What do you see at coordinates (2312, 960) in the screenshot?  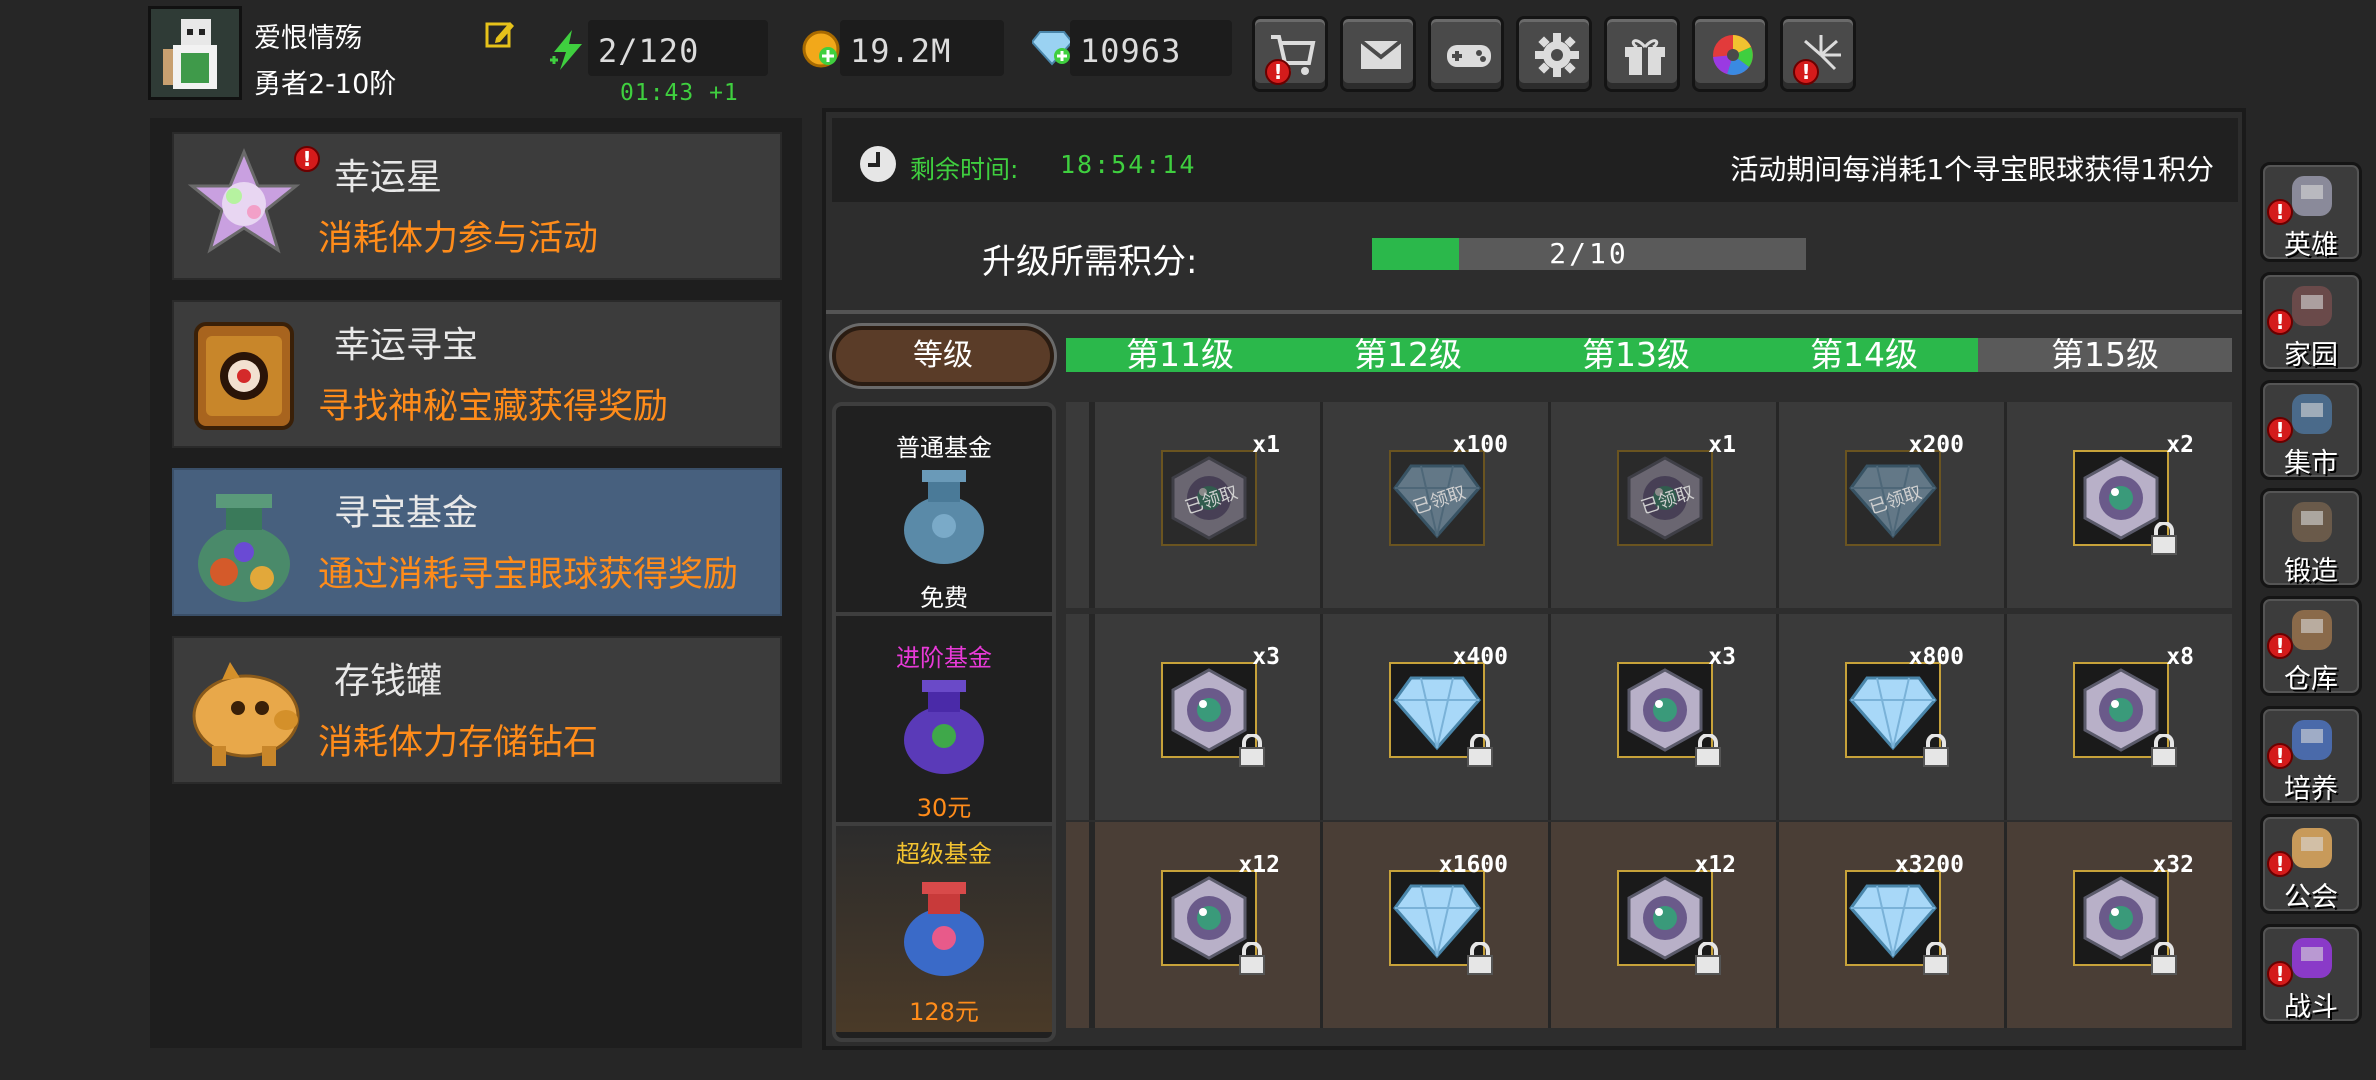 I see `battle-portal-icon` at bounding box center [2312, 960].